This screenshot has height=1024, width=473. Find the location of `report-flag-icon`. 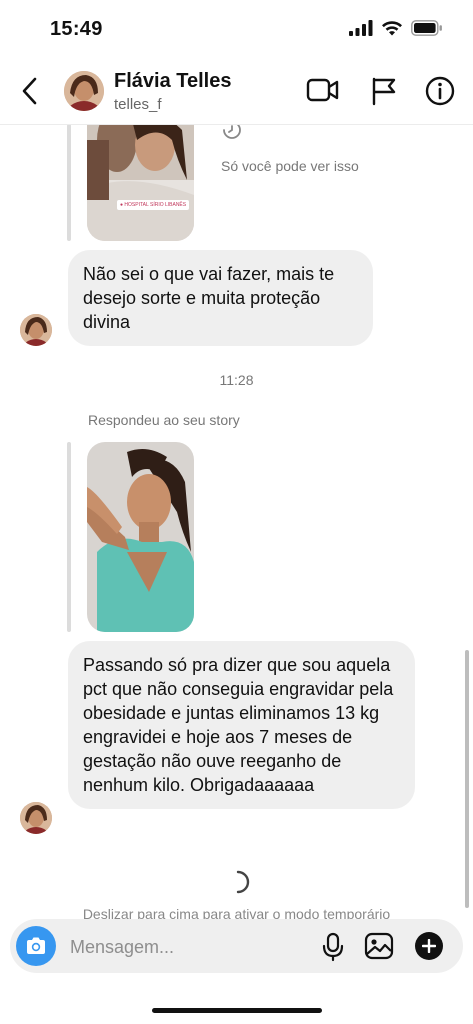

report-flag-icon is located at coordinates (384, 91).